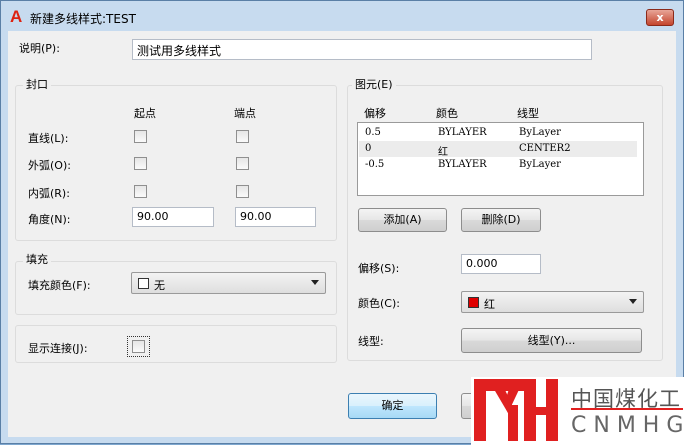 This screenshot has width=684, height=445. Describe the element at coordinates (143, 283) in the screenshot. I see `no-color-swatch-icon` at that location.